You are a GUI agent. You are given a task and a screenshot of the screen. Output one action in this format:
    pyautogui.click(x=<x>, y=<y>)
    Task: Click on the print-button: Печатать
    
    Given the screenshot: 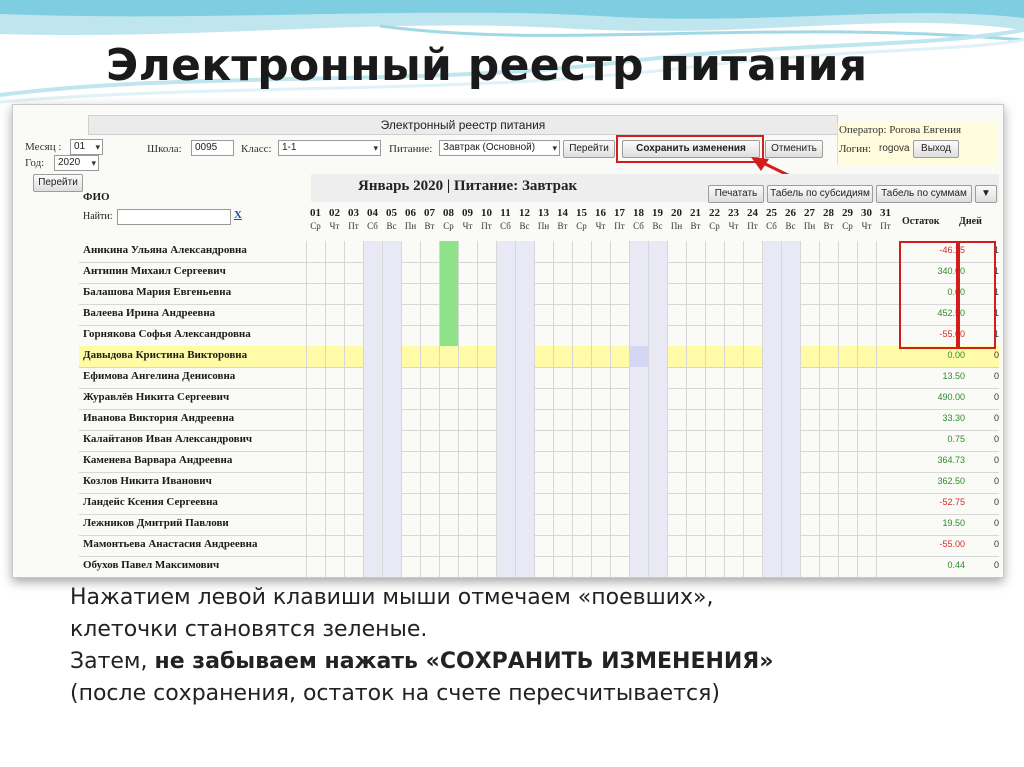 What is the action you would take?
    pyautogui.click(x=736, y=194)
    